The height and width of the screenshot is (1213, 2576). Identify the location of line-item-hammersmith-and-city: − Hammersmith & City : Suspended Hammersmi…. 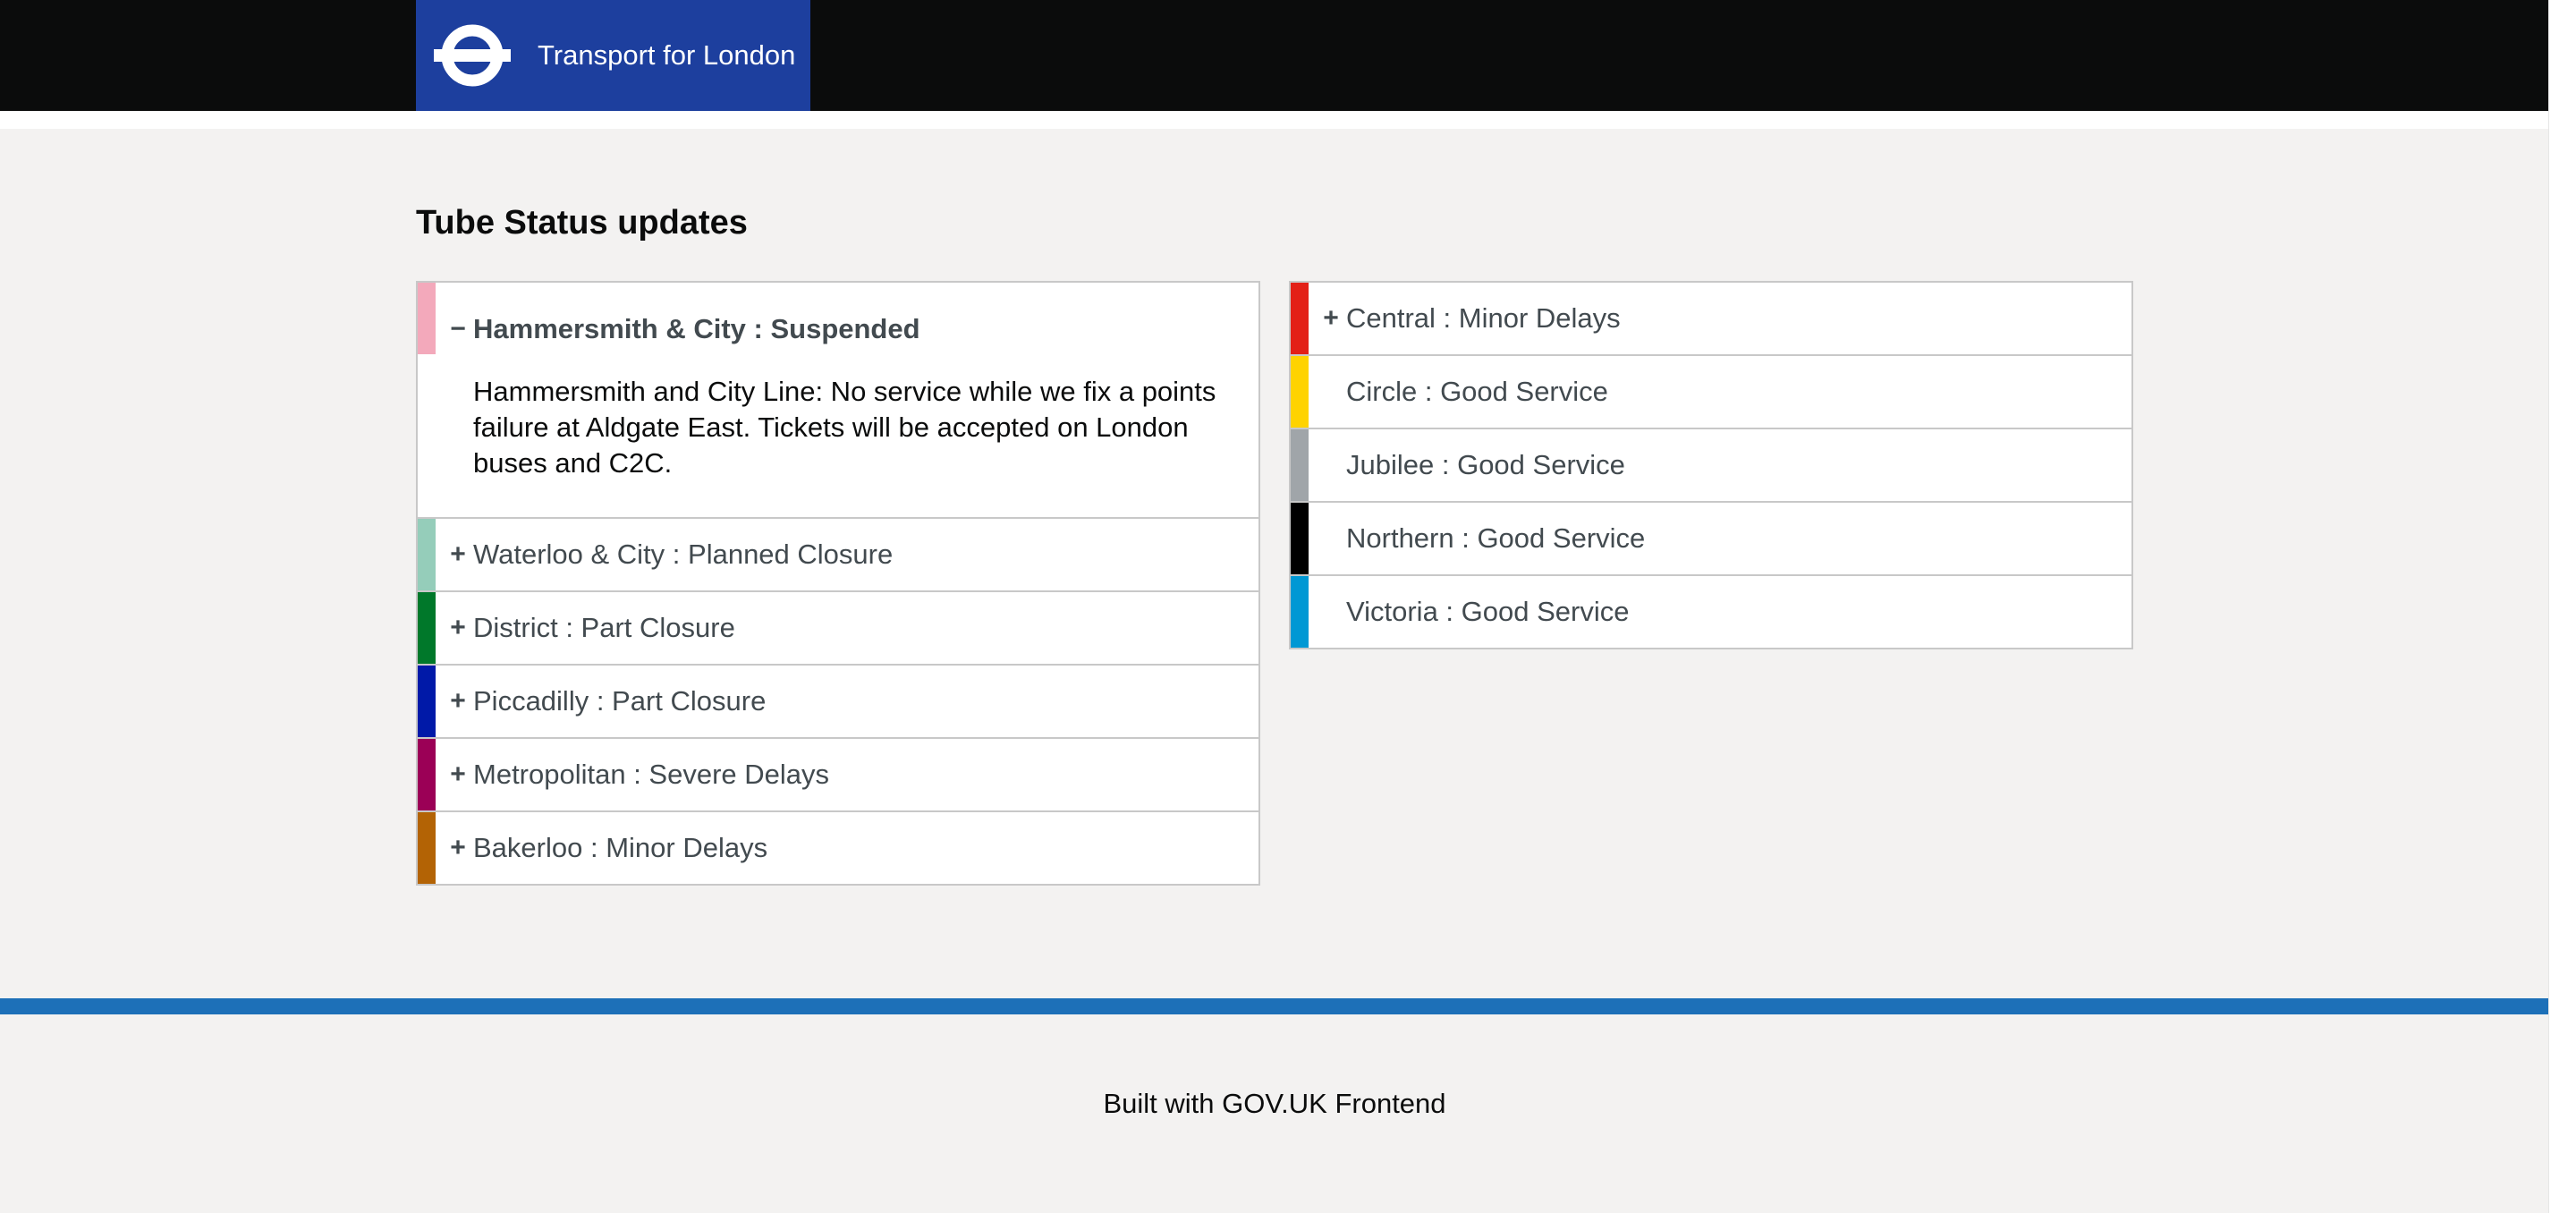
(838, 401).